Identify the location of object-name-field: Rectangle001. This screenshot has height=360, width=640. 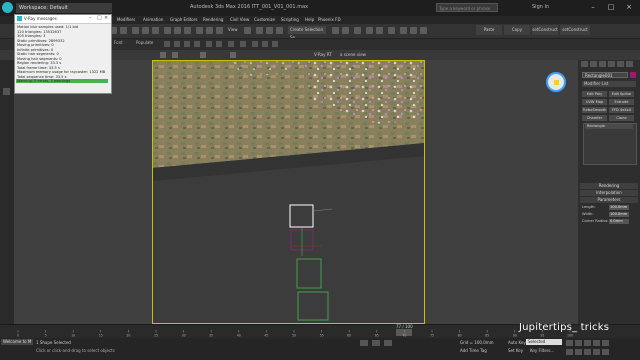
(605, 75).